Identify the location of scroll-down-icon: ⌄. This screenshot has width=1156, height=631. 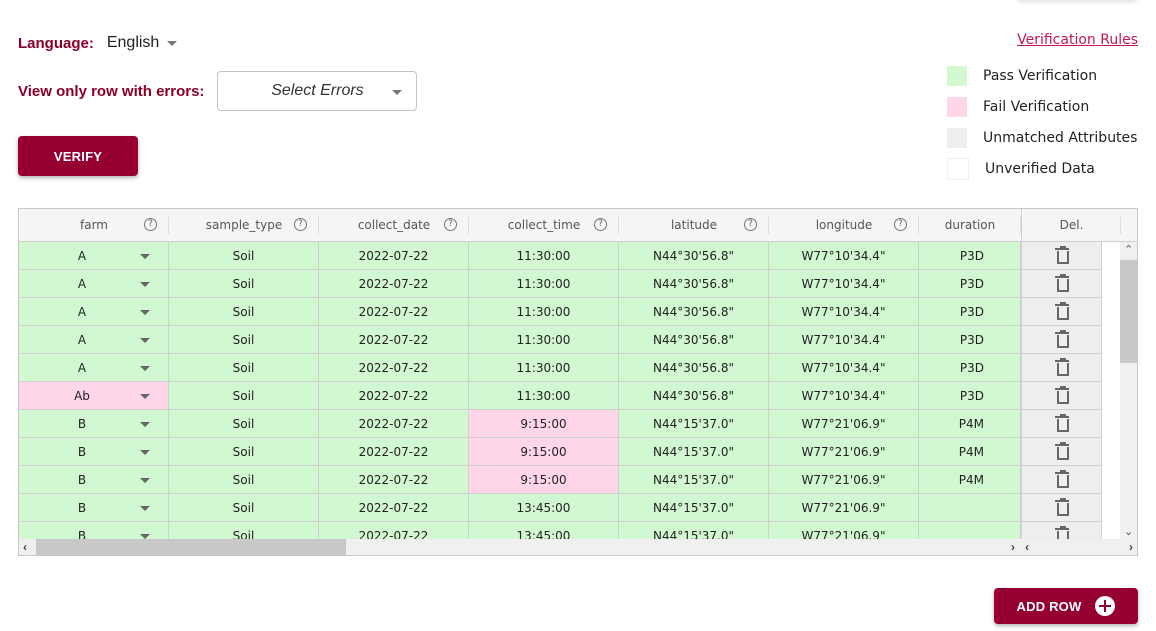
(1128, 531).